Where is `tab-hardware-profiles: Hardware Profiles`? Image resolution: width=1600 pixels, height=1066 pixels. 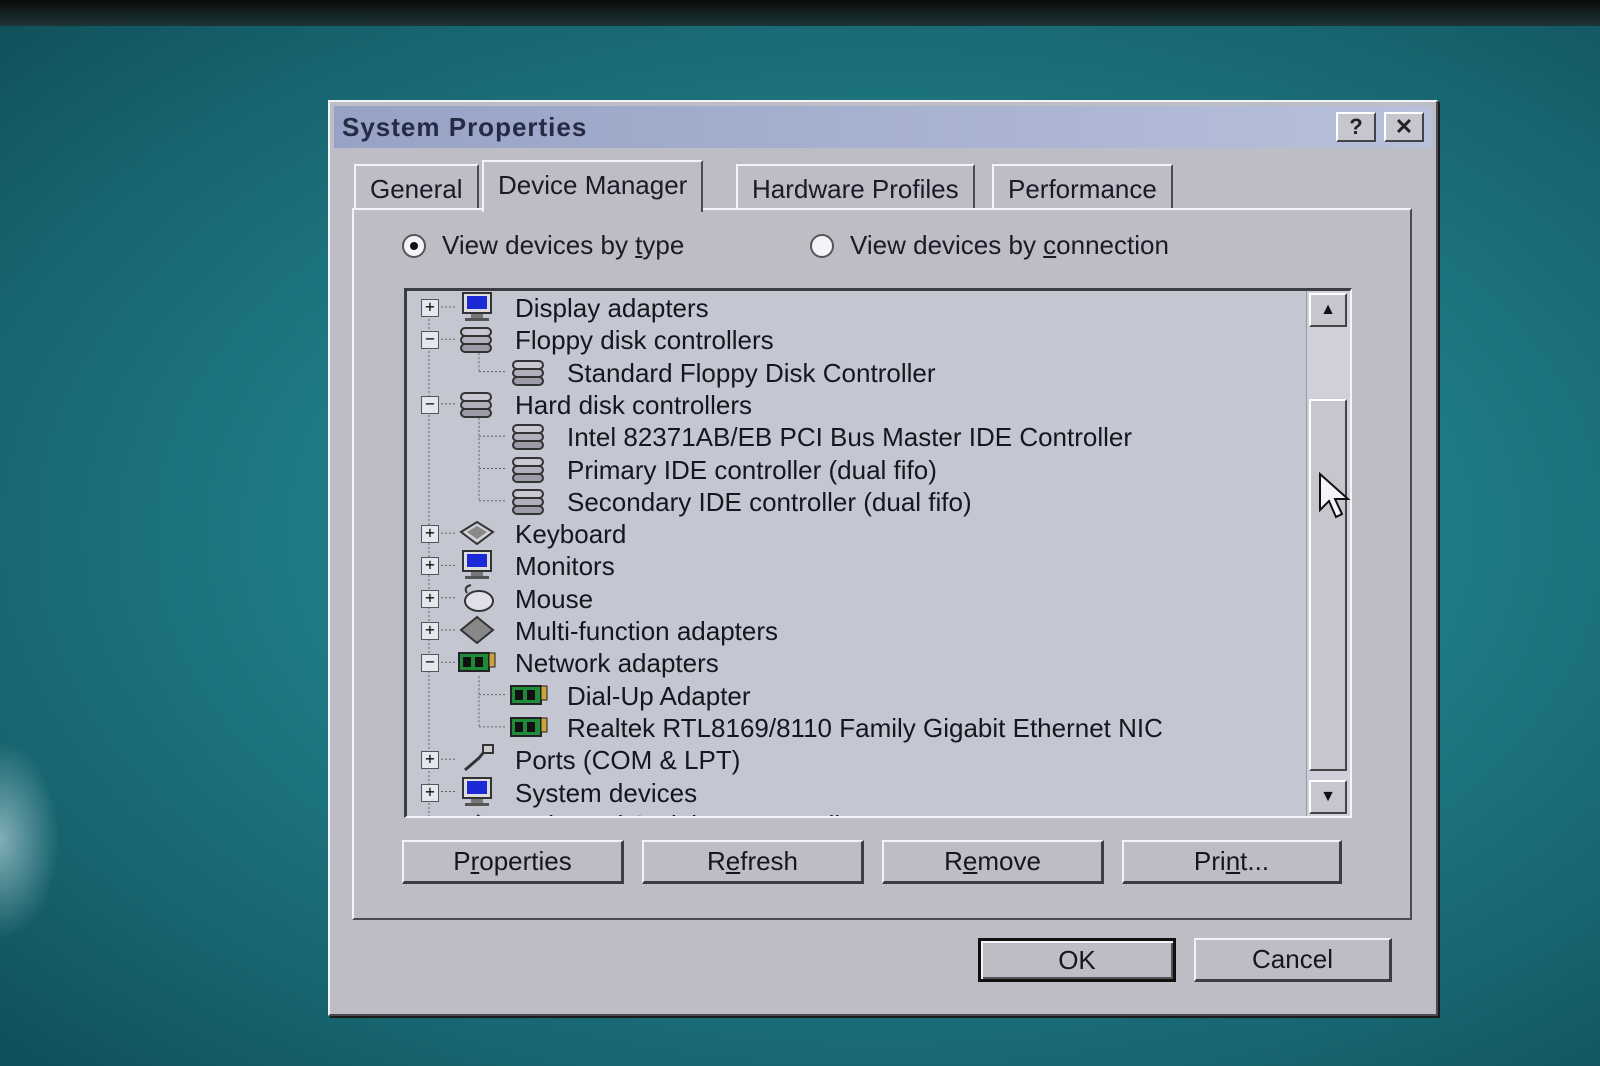 tab-hardware-profiles: Hardware Profiles is located at coordinates (855, 186).